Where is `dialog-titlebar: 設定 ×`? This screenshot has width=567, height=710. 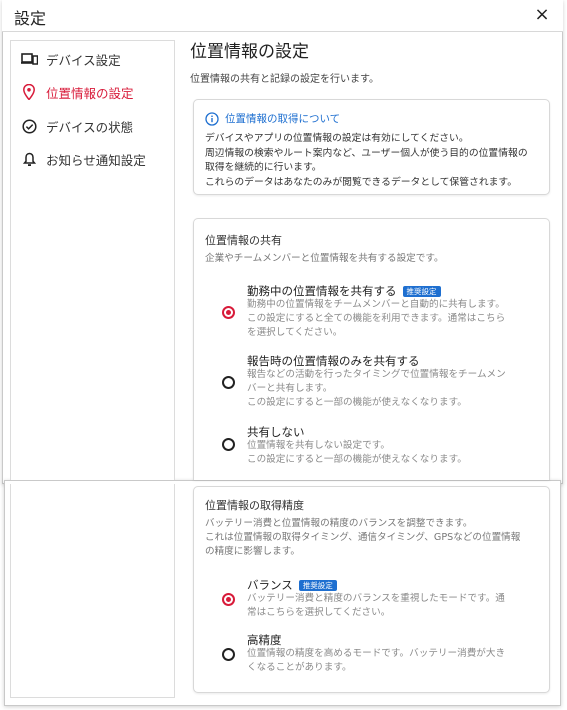
dialog-titlebar: 設定 × is located at coordinates (282, 16).